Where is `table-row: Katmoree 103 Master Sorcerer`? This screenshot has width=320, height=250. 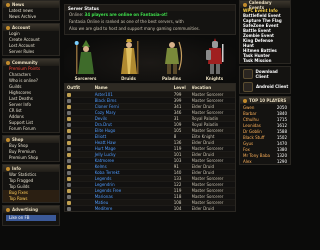
table-row: Katmoree 103 Master Sorcerer is located at coordinates (150, 160).